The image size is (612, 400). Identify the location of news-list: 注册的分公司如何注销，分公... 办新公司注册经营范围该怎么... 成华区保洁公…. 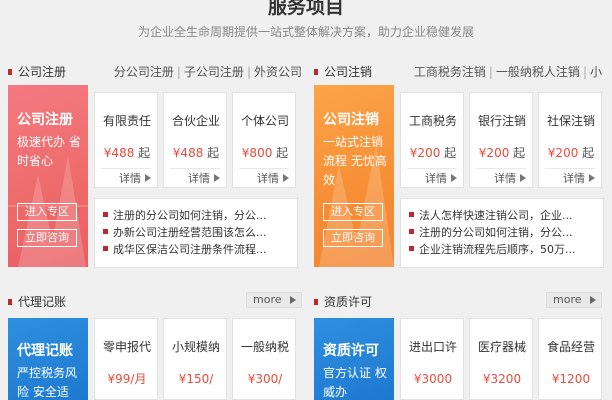
(196, 233).